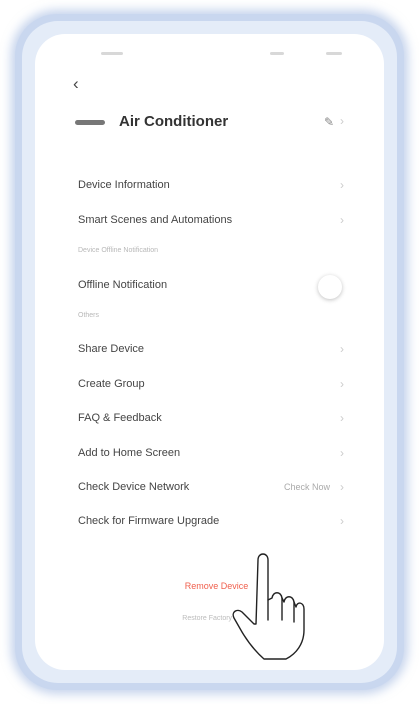 This screenshot has width=419, height=704. I want to click on menu-item-label: Check Device Network, so click(134, 487).